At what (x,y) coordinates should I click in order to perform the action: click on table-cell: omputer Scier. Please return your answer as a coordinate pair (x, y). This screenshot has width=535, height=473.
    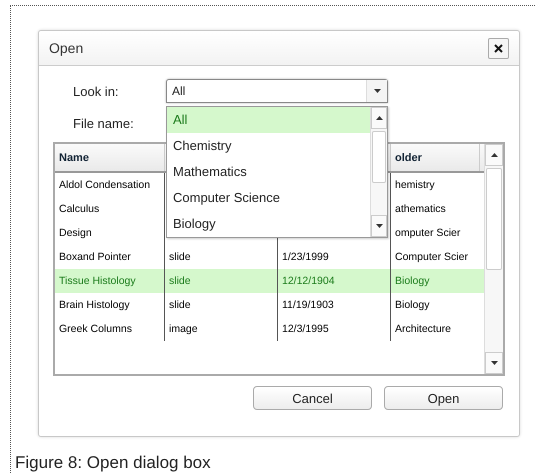
    Looking at the image, I should click on (435, 233).